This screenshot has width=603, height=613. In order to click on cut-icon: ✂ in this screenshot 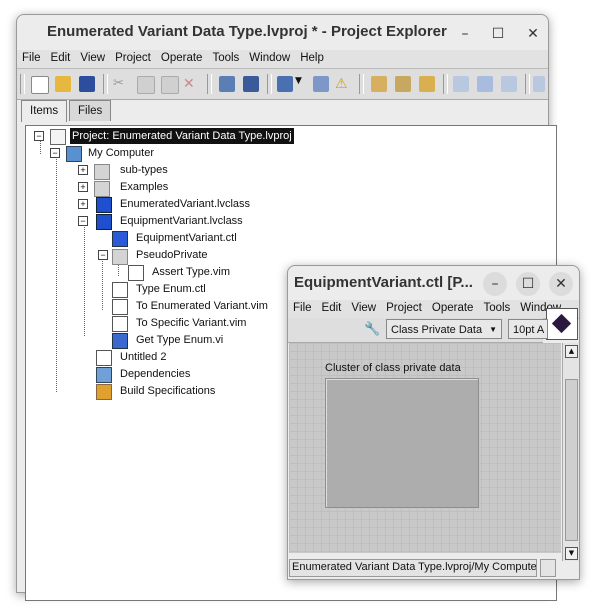, I will do `click(121, 84)`.